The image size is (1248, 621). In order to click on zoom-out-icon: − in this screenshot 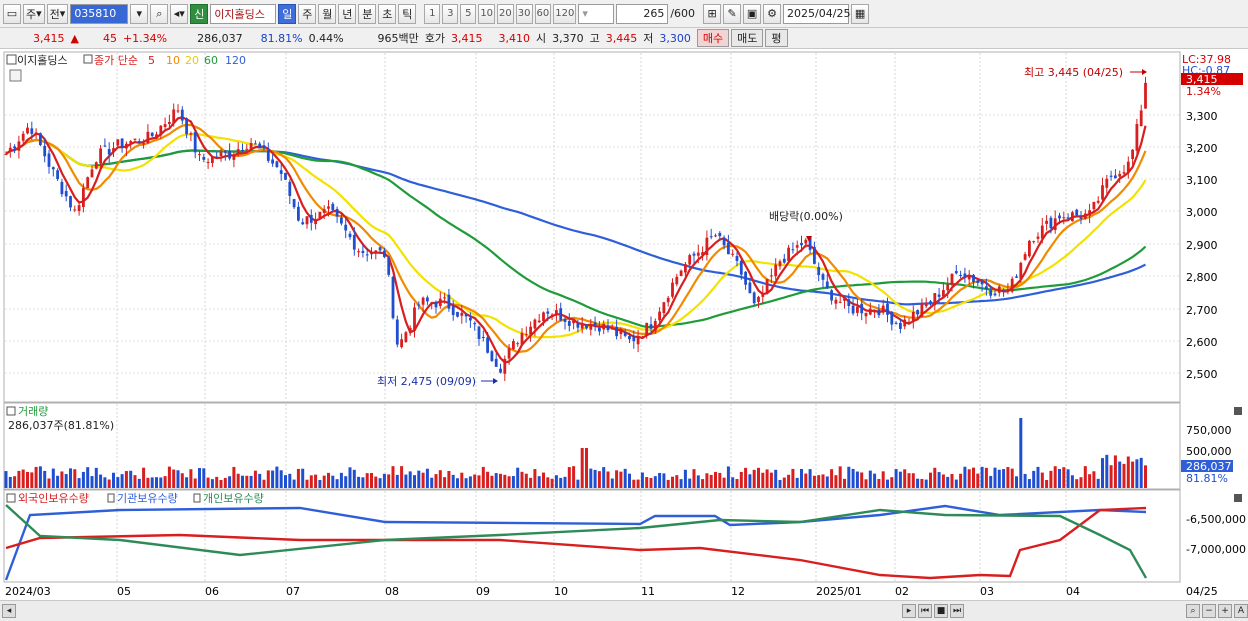, I will do `click(1209, 611)`.